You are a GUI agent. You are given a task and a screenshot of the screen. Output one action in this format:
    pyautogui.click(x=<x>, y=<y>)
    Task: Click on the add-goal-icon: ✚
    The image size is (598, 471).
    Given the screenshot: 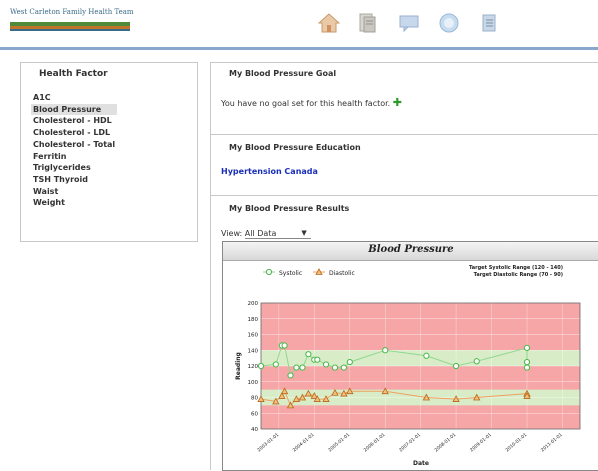 What is the action you would take?
    pyautogui.click(x=397, y=102)
    